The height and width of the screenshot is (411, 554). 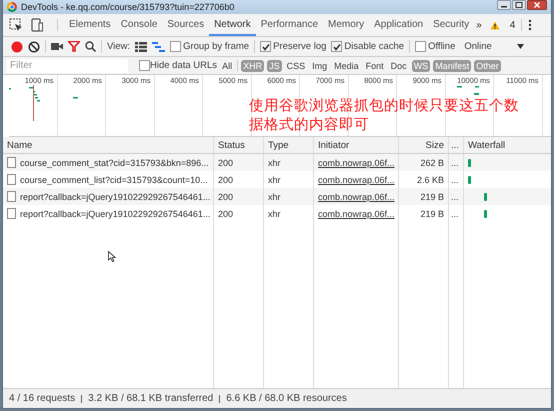 What do you see at coordinates (108, 145) in the screenshot?
I see `column-header: Name` at bounding box center [108, 145].